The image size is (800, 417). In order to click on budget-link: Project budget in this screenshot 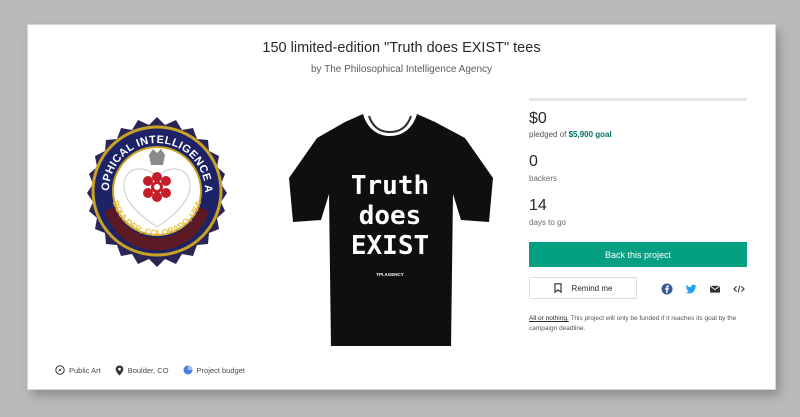, I will do `click(214, 370)`.